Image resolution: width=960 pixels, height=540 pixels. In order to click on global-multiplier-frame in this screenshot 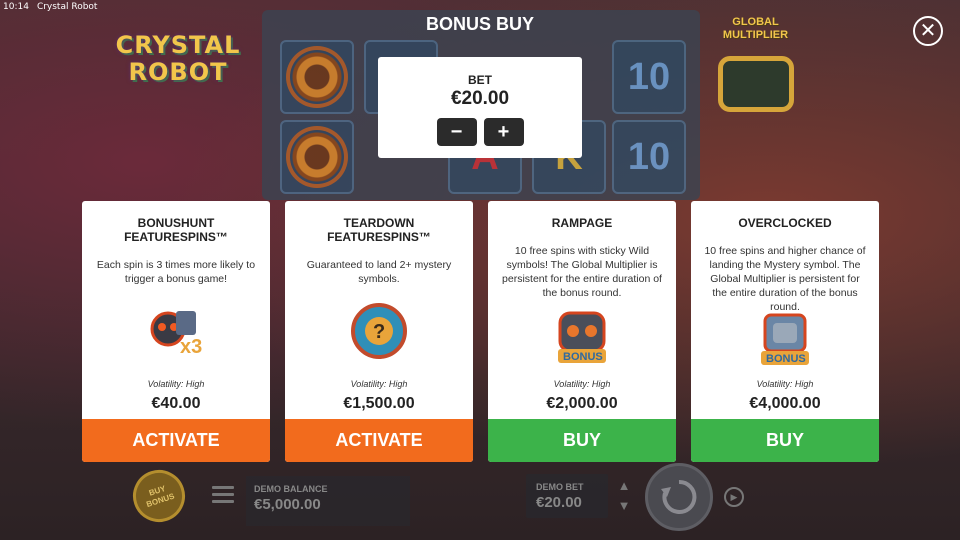, I will do `click(756, 84)`.